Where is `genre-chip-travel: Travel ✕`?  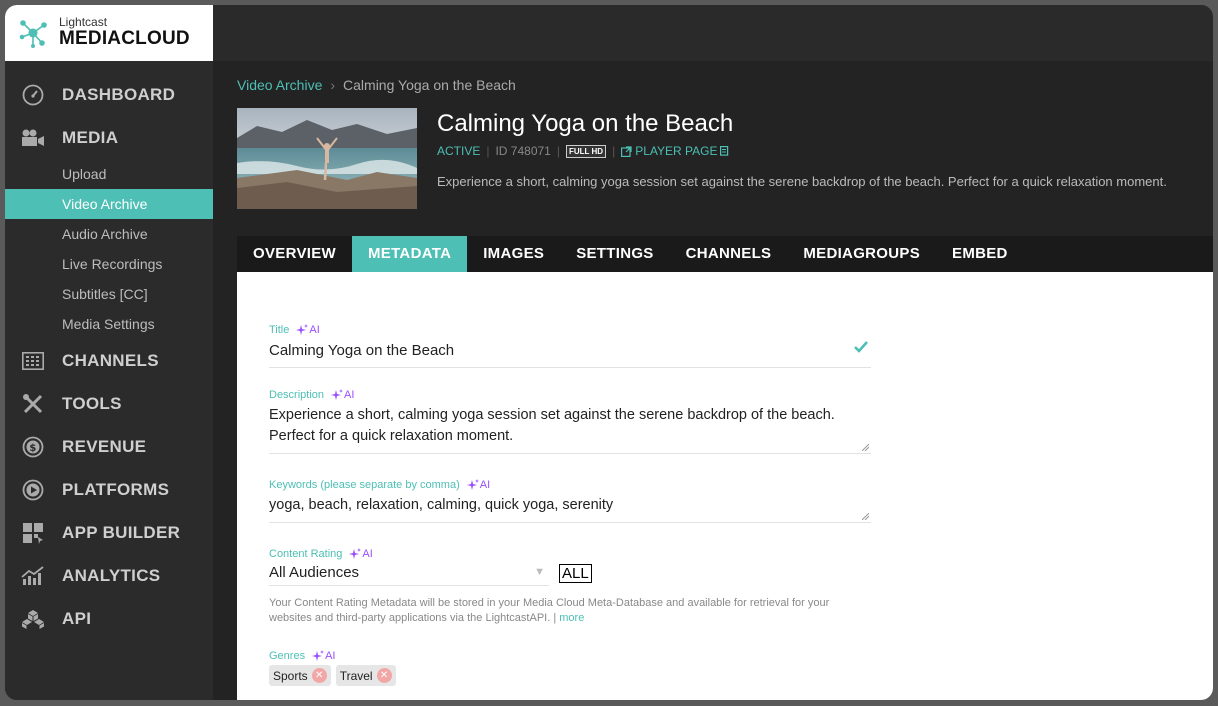 genre-chip-travel: Travel ✕ is located at coordinates (365, 675).